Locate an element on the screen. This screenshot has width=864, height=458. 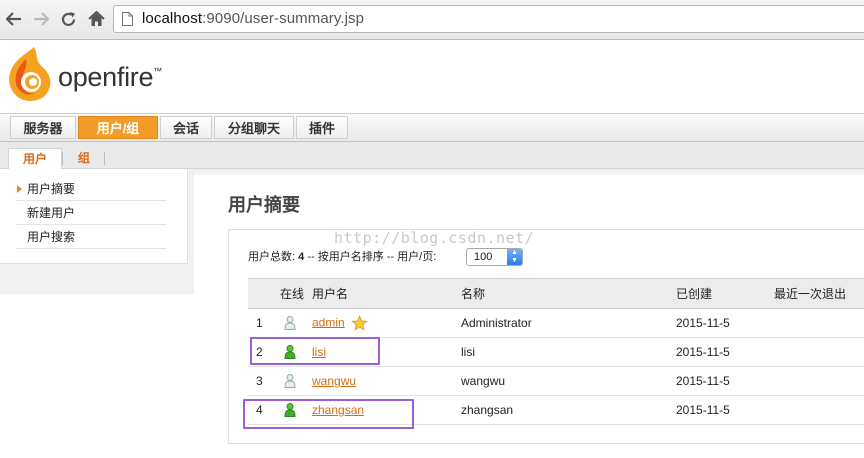
home-icon is located at coordinates (96, 19).